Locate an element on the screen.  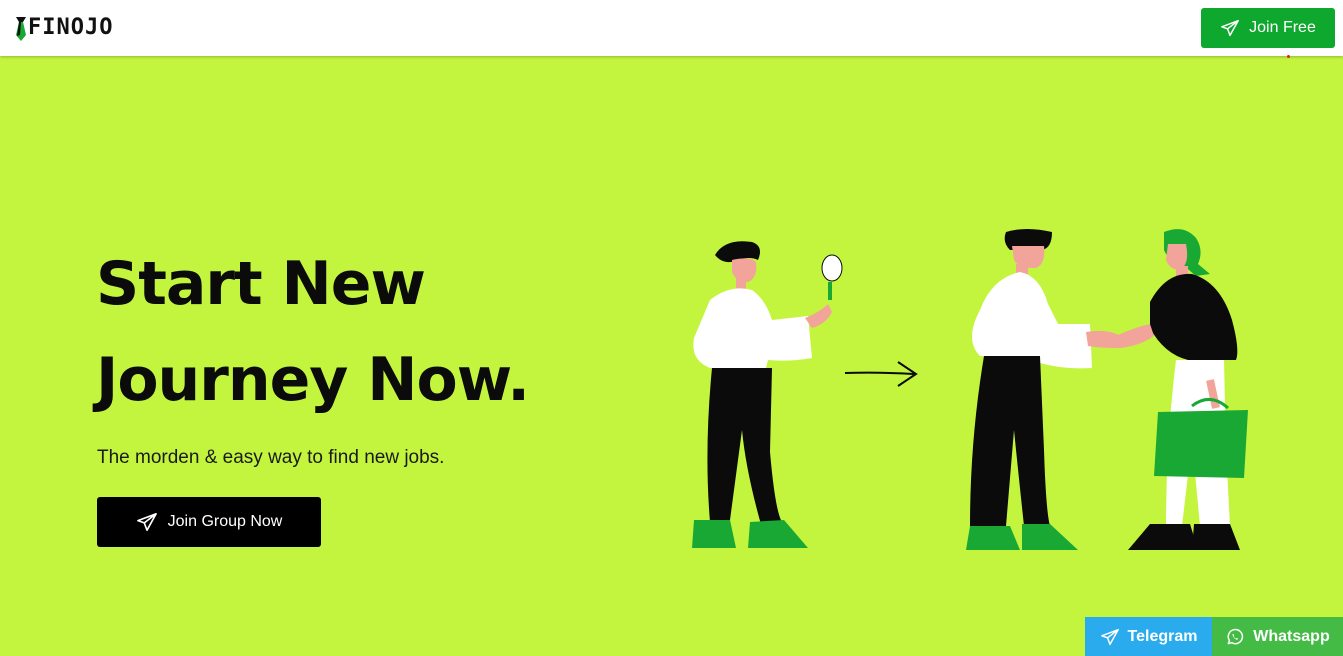
whatsapp-button: Whatsapp is located at coordinates (1277, 636).